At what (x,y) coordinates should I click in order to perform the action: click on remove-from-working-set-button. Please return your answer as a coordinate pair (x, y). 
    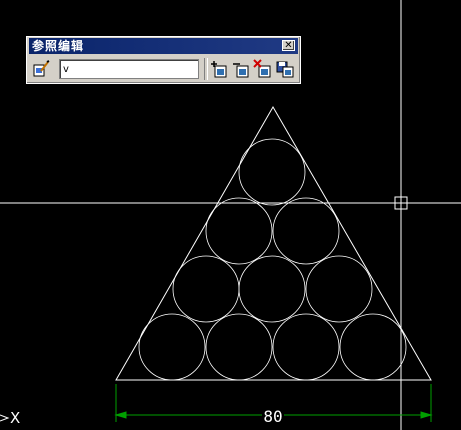
    Looking at the image, I should click on (241, 69).